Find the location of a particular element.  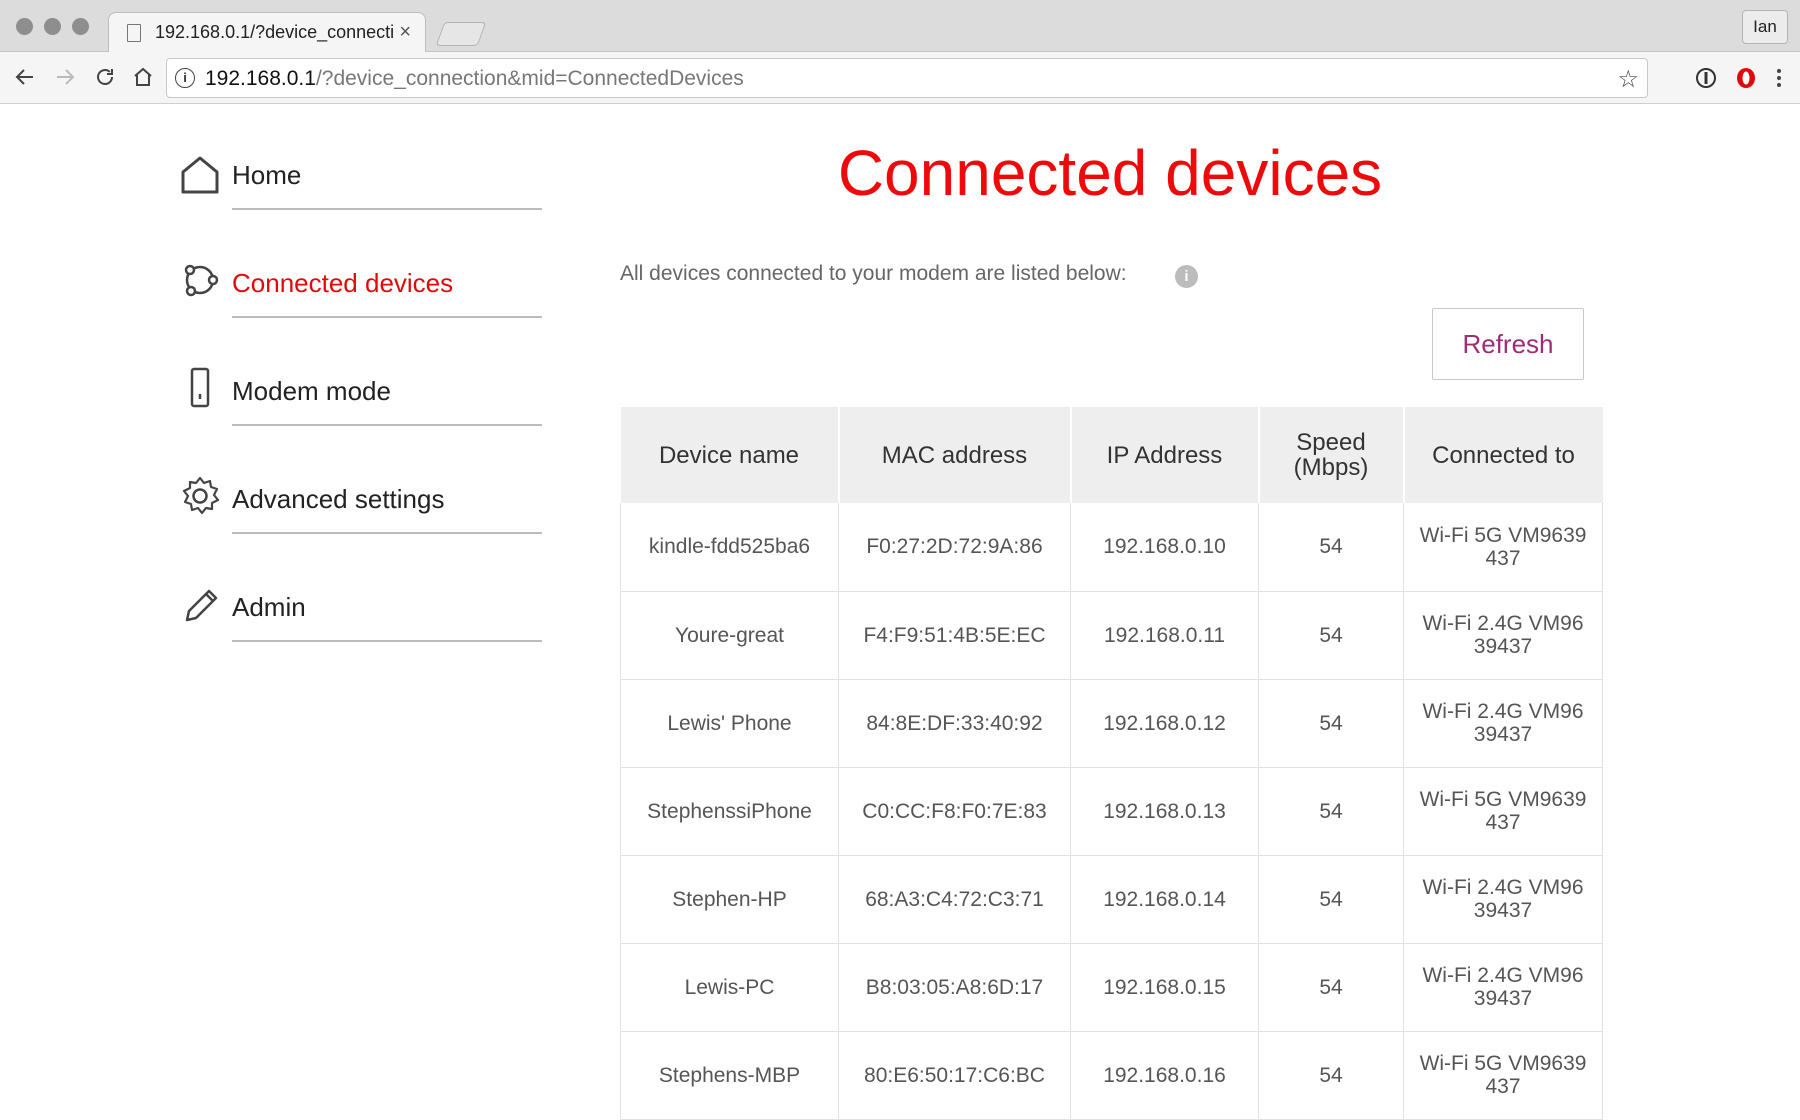

site-info-icon: i is located at coordinates (185, 78).